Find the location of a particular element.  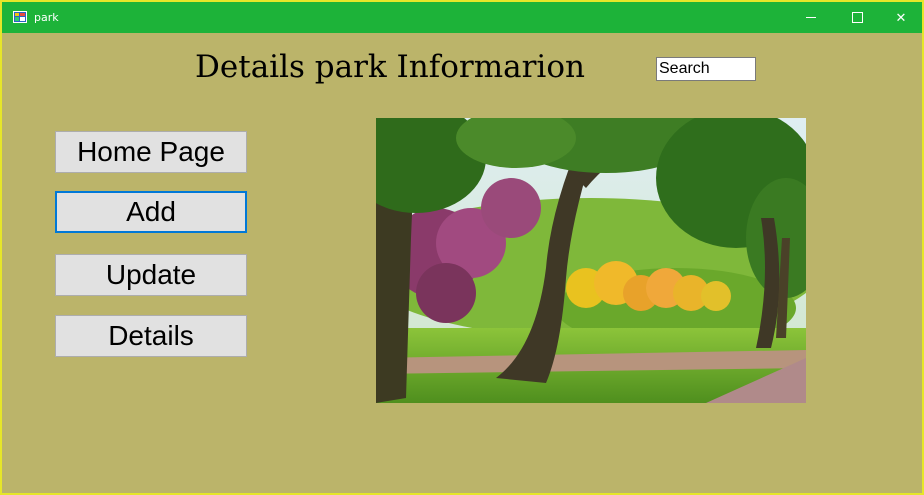

close-icon: ✕ is located at coordinates (901, 17).